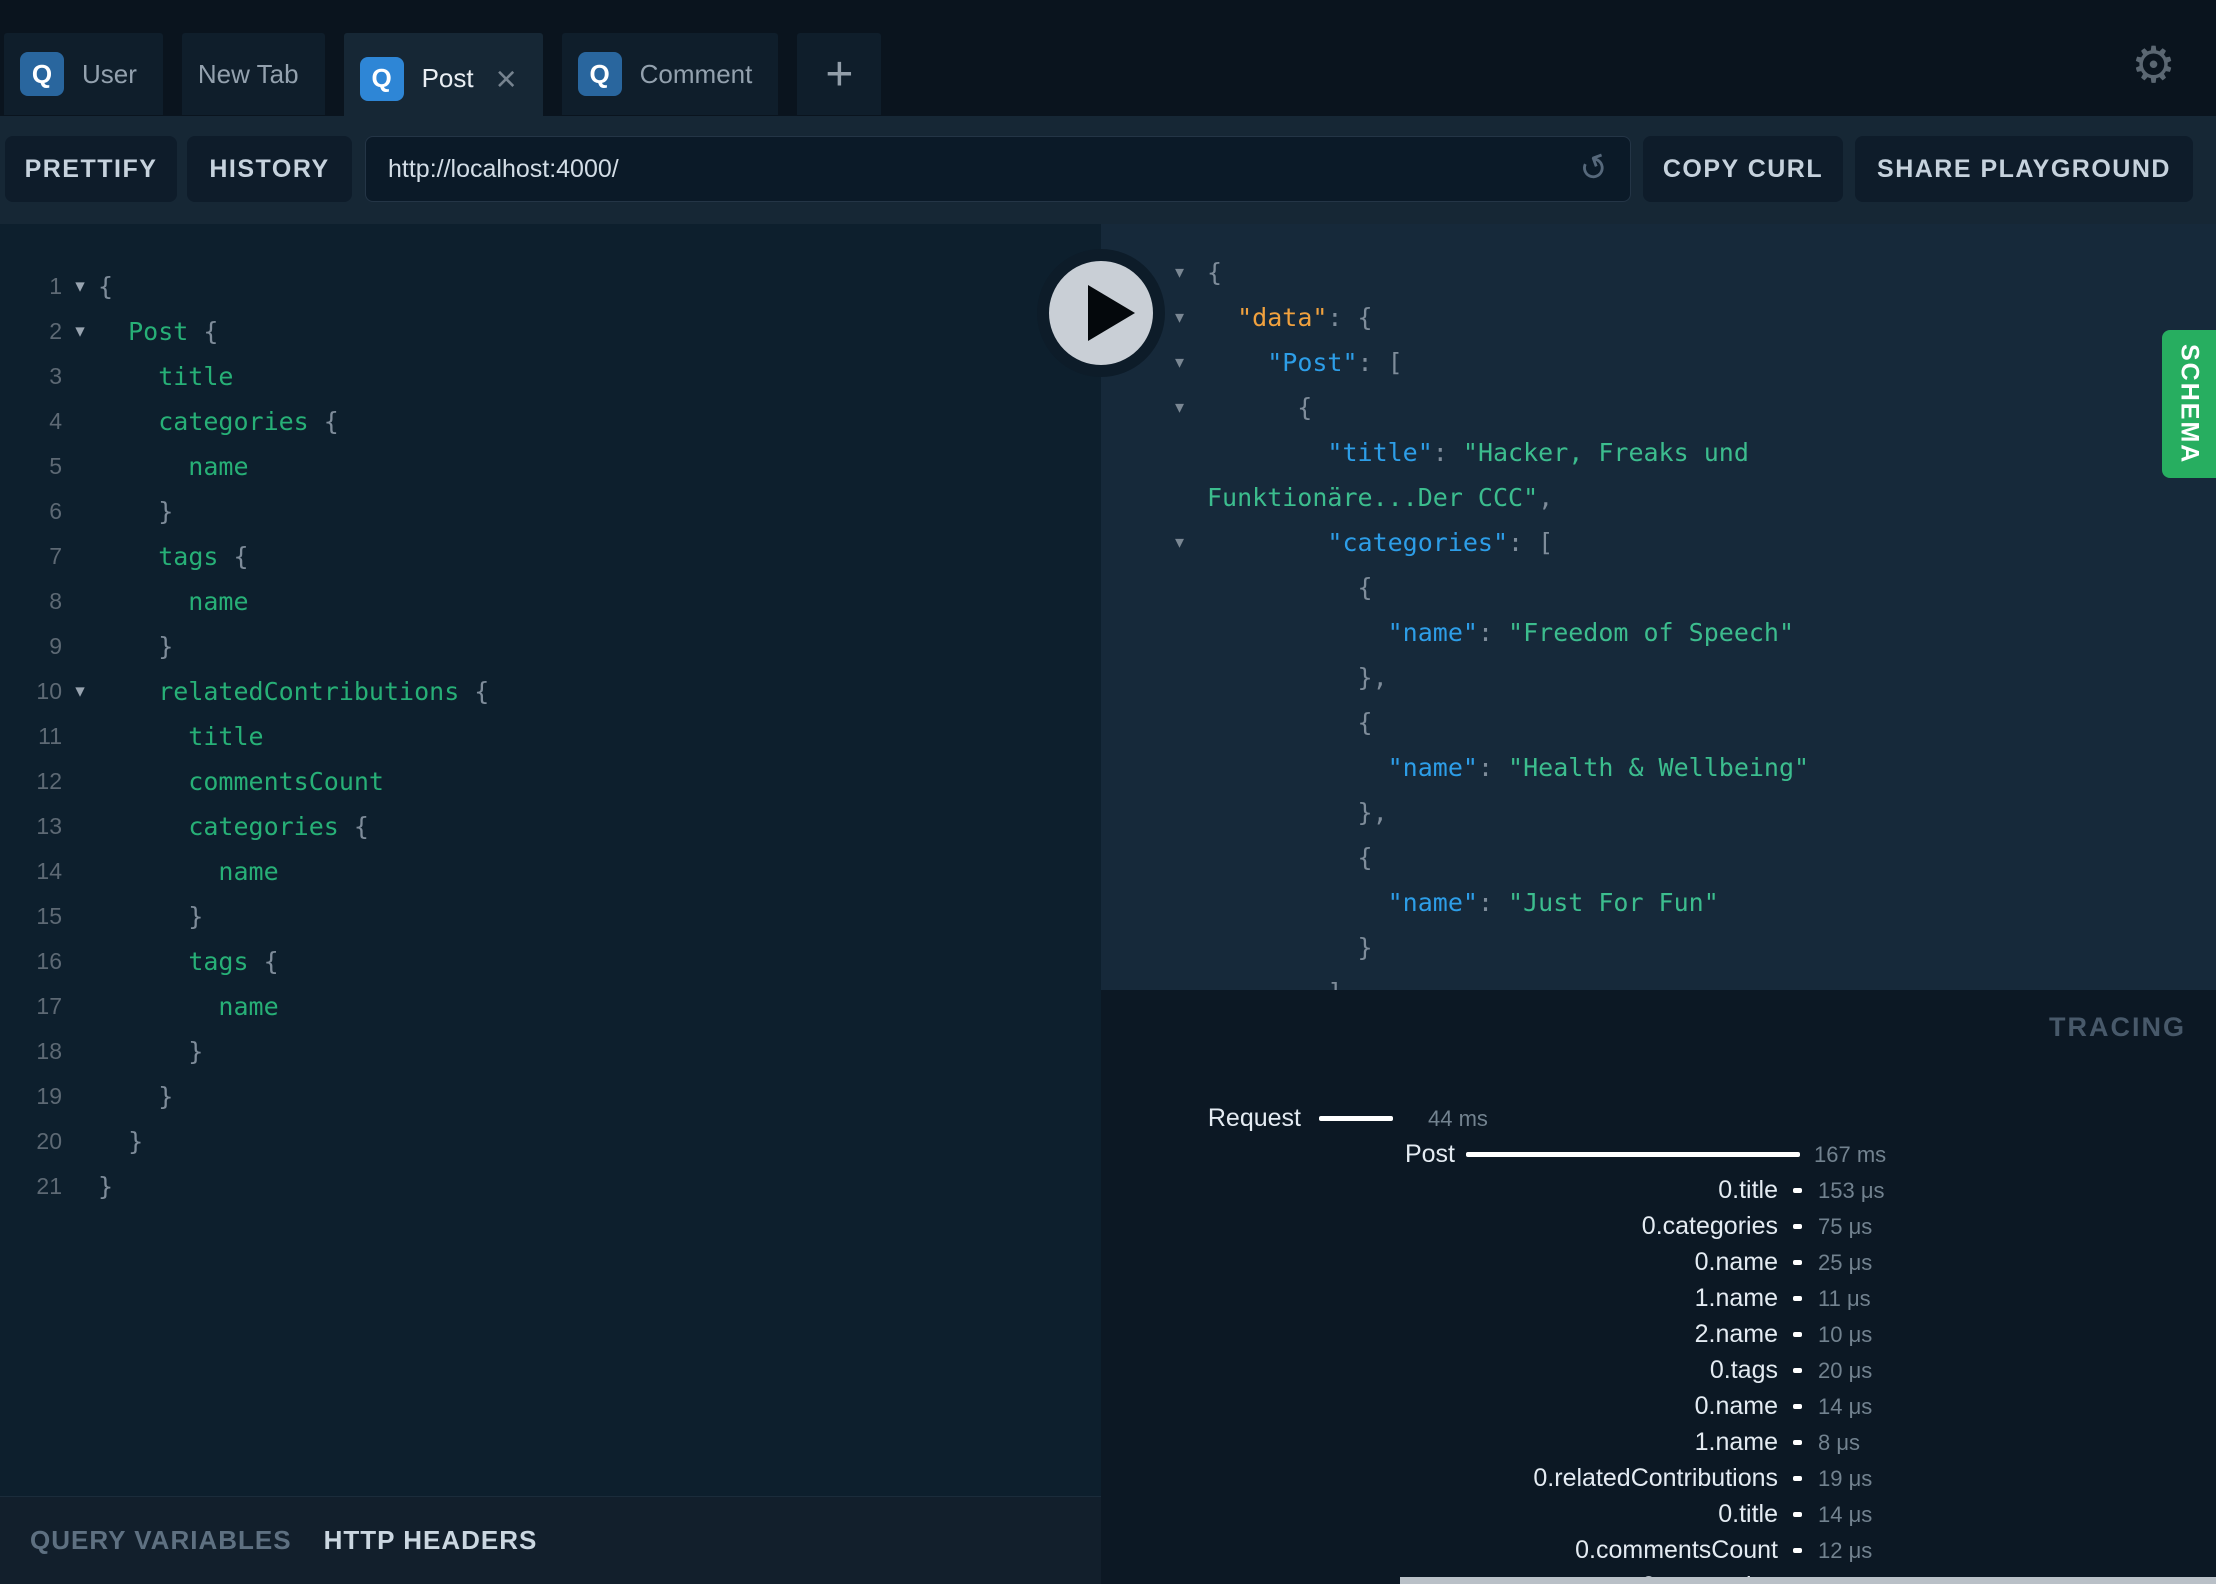 Image resolution: width=2216 pixels, height=1584 pixels. Describe the element at coordinates (1845, 1550) in the screenshot. I see `tracing-time: 12 μs` at that location.